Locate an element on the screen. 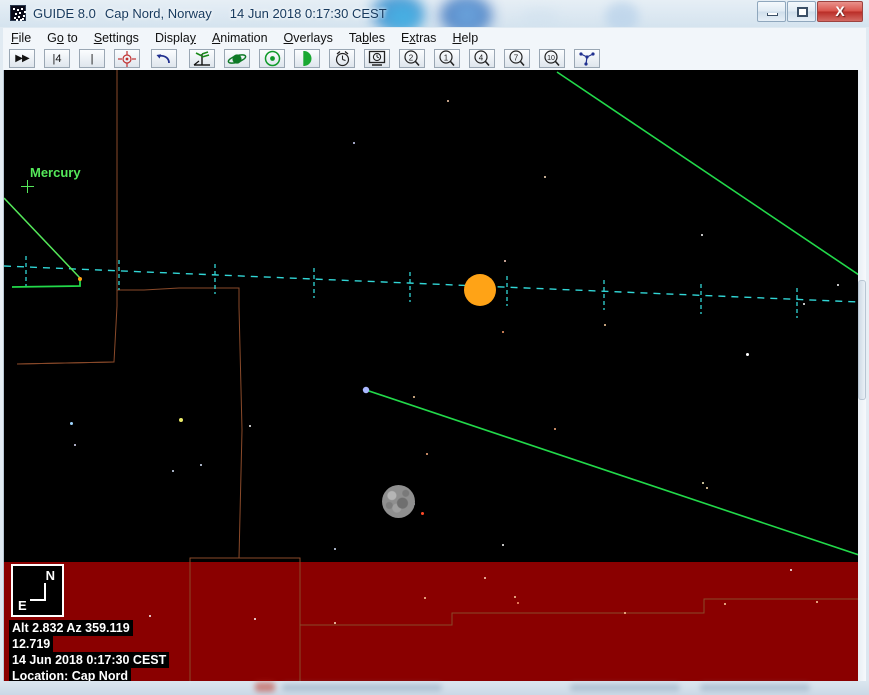  close-button: X is located at coordinates (840, 11).